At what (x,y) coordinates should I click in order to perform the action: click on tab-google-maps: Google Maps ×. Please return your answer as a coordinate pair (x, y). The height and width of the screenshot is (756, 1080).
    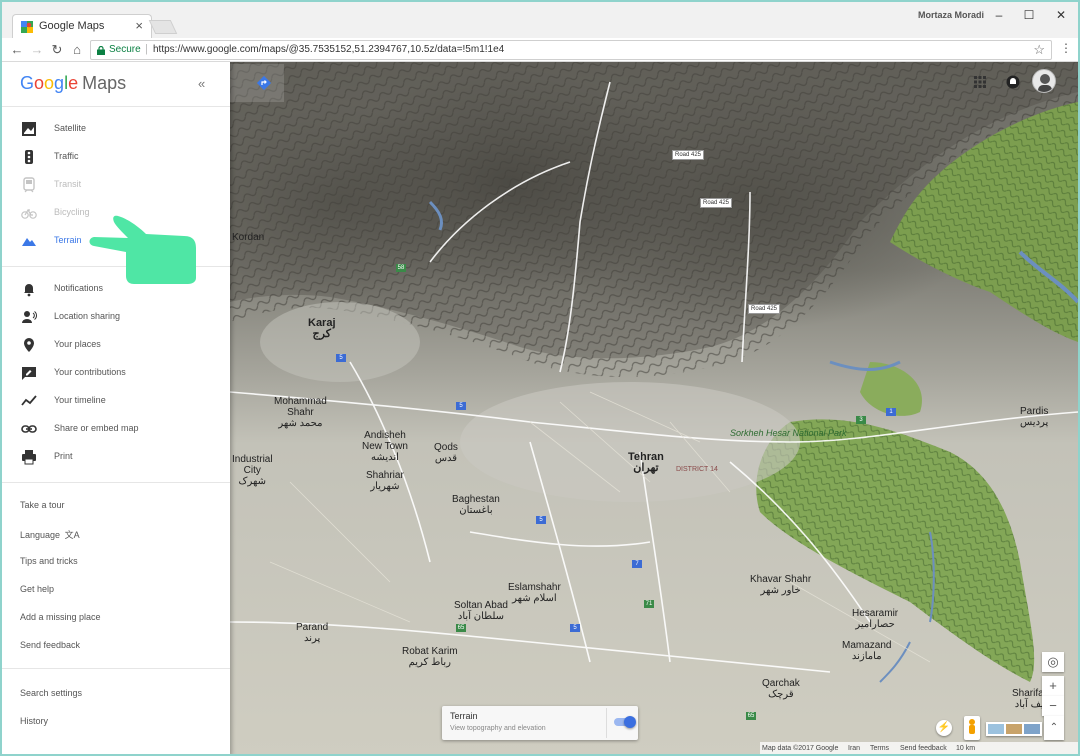
    Looking at the image, I should click on (82, 26).